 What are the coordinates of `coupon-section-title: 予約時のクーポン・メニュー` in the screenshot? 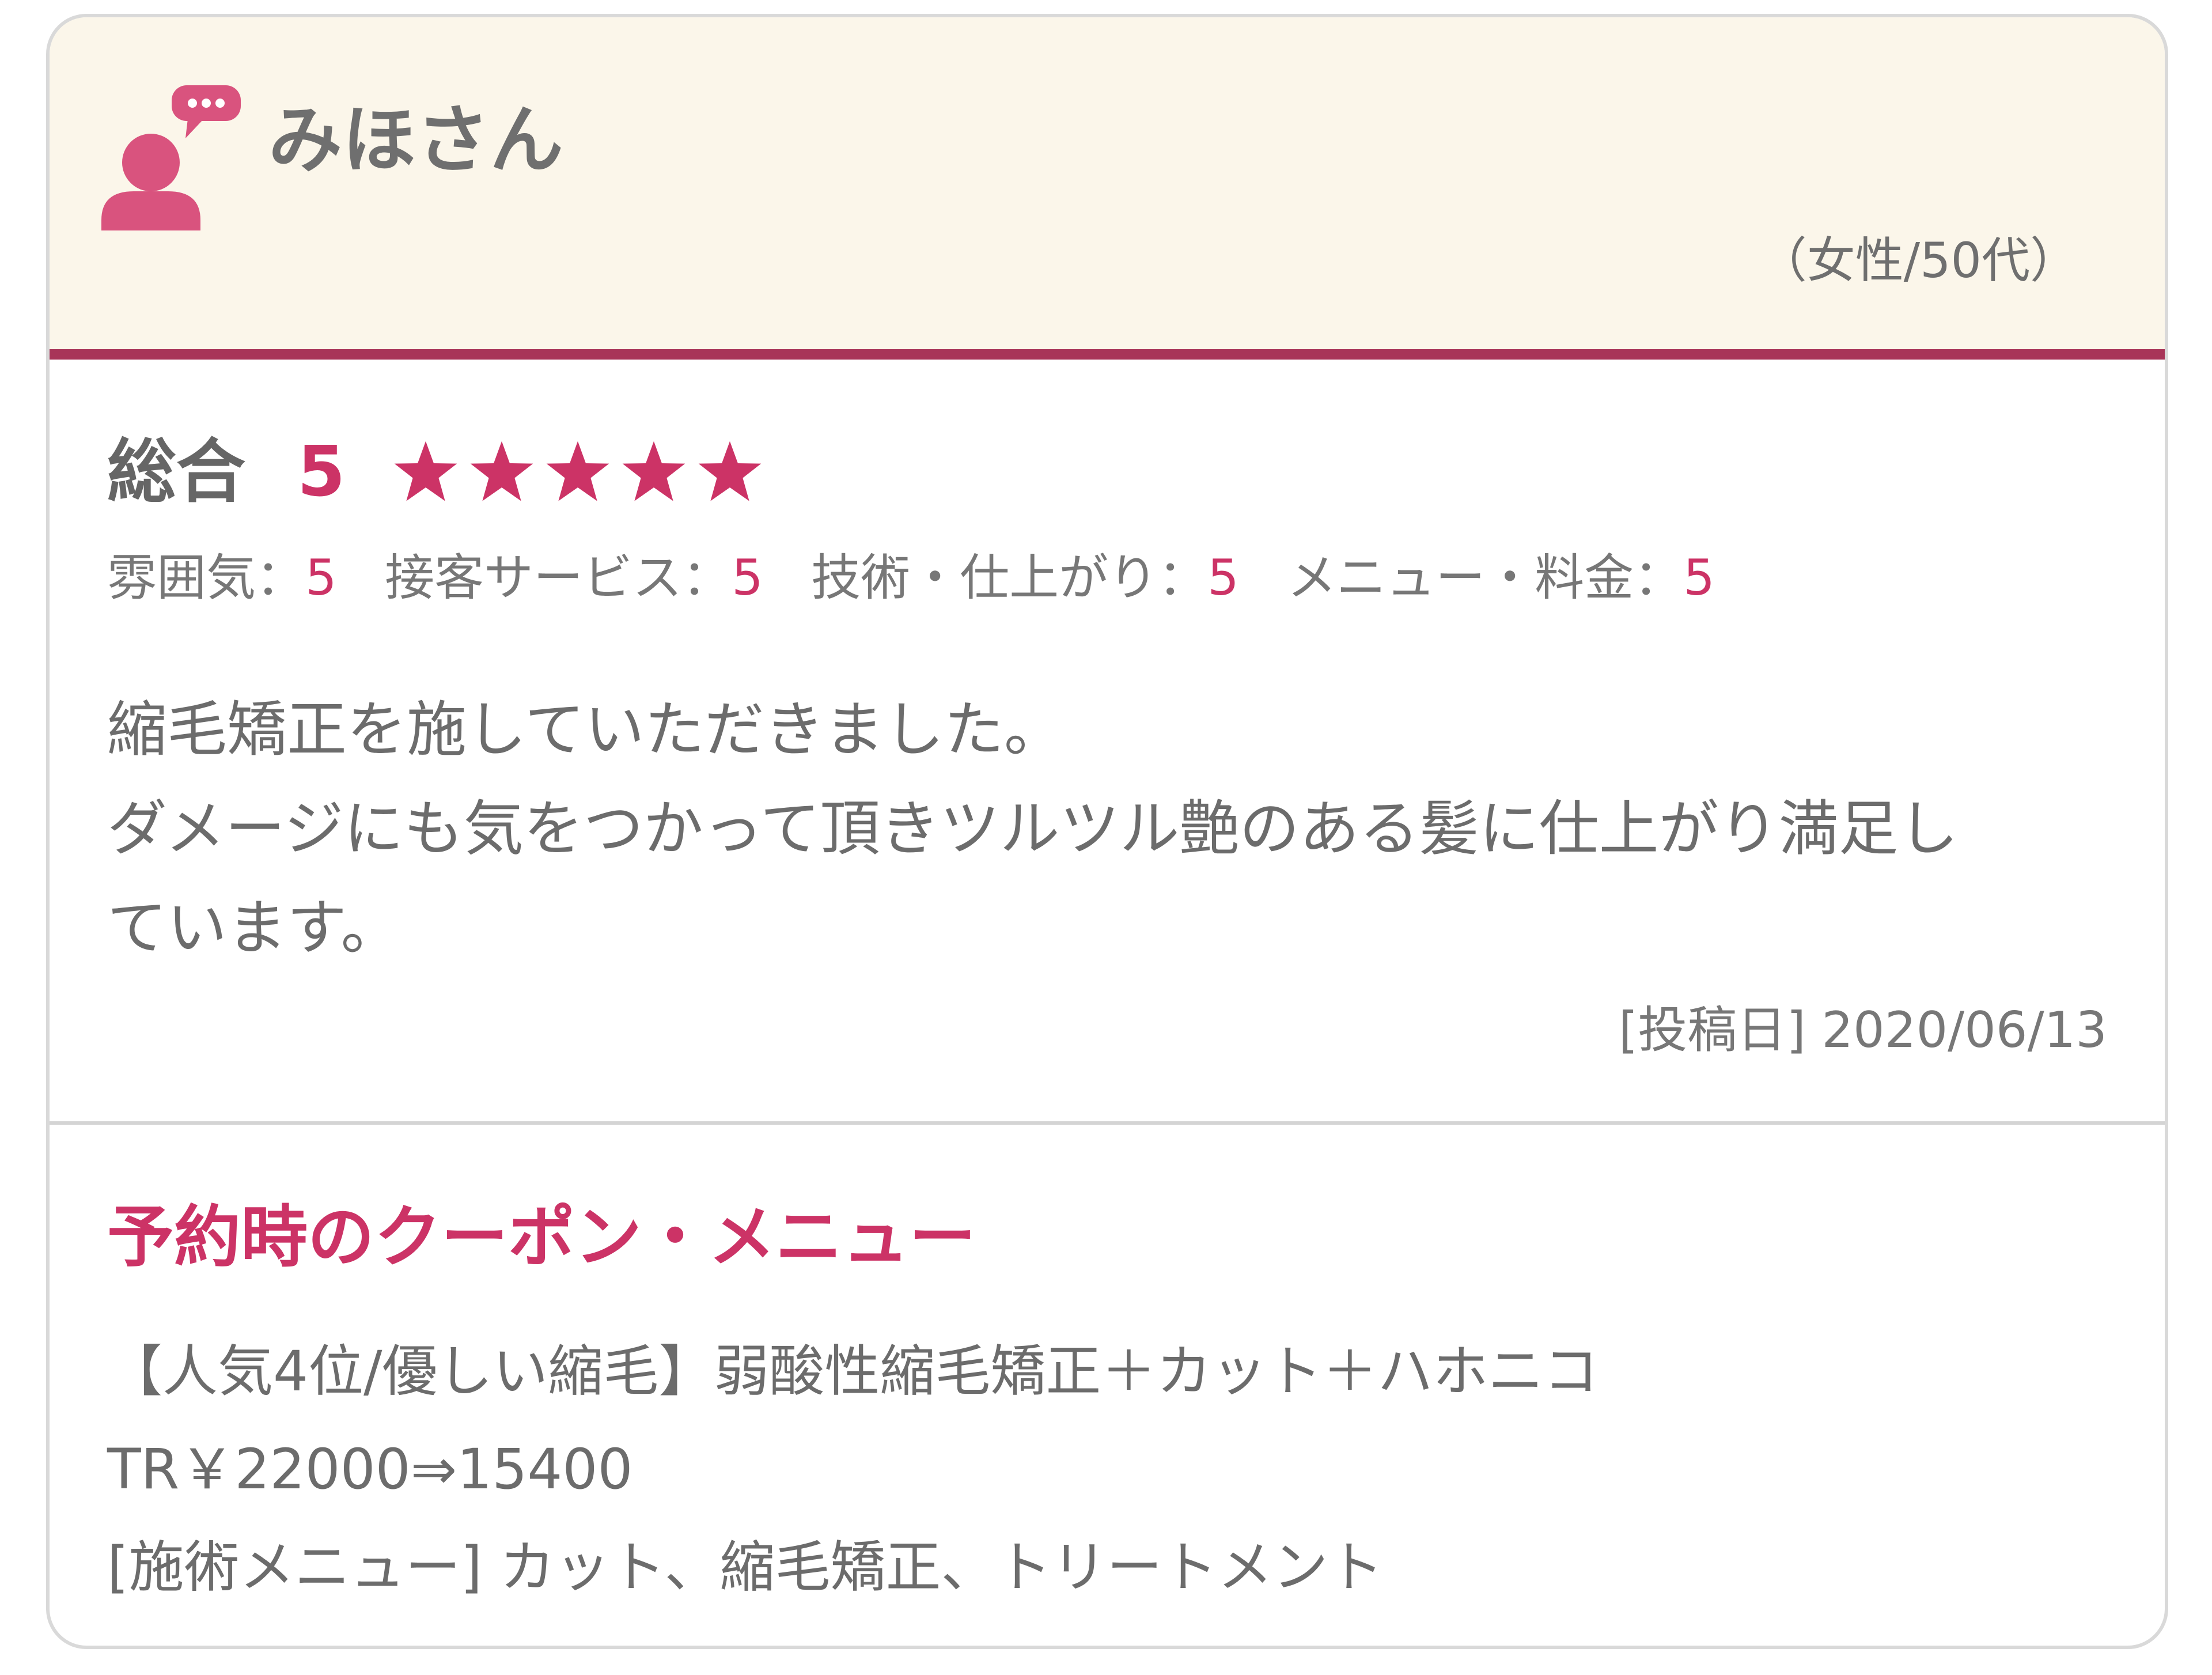 It's located at (541, 1237).